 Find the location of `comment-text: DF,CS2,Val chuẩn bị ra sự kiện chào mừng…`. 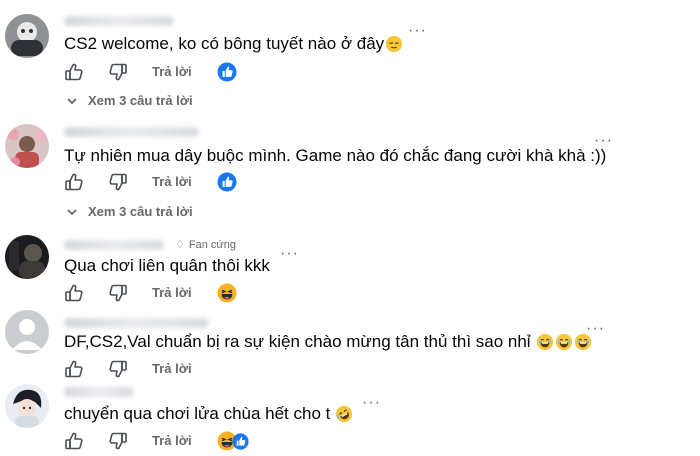

comment-text: DF,CS2,Val chuẩn bị ra sự kiện chào mừng… is located at coordinates (328, 342).